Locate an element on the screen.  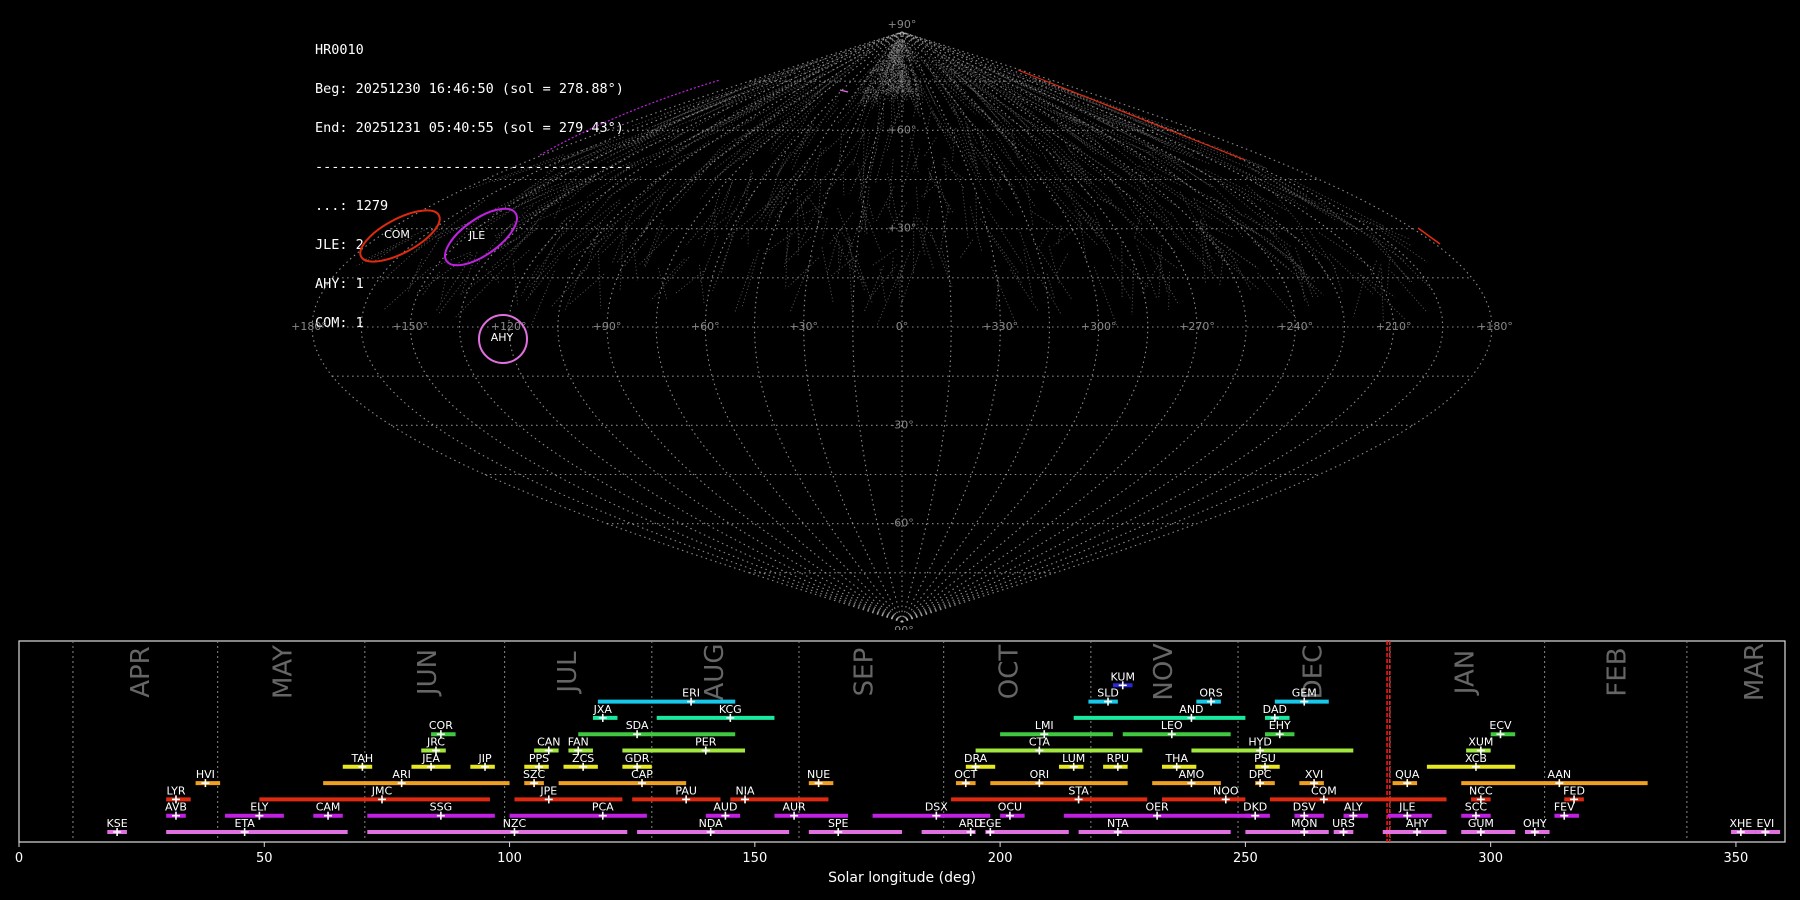
shower-label: OHY is located at coordinates (1535, 823).